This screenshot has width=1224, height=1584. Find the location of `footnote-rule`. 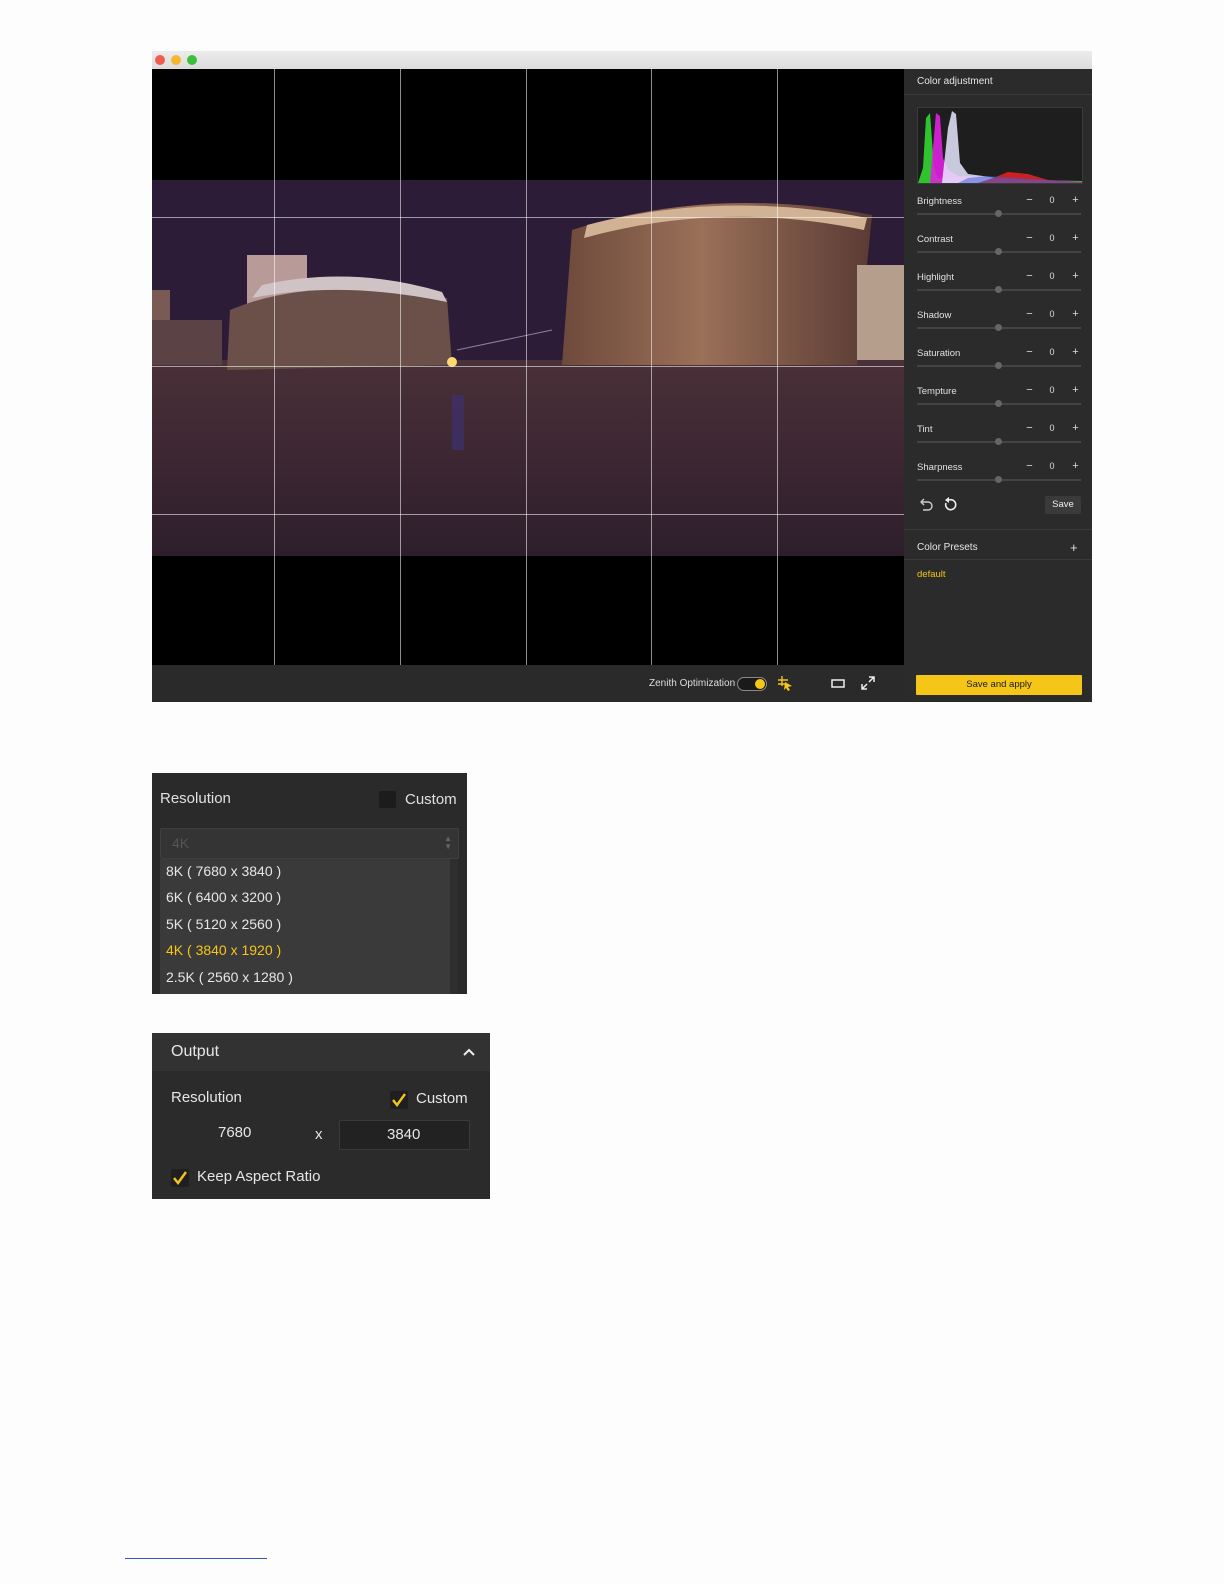

footnote-rule is located at coordinates (196, 1558).